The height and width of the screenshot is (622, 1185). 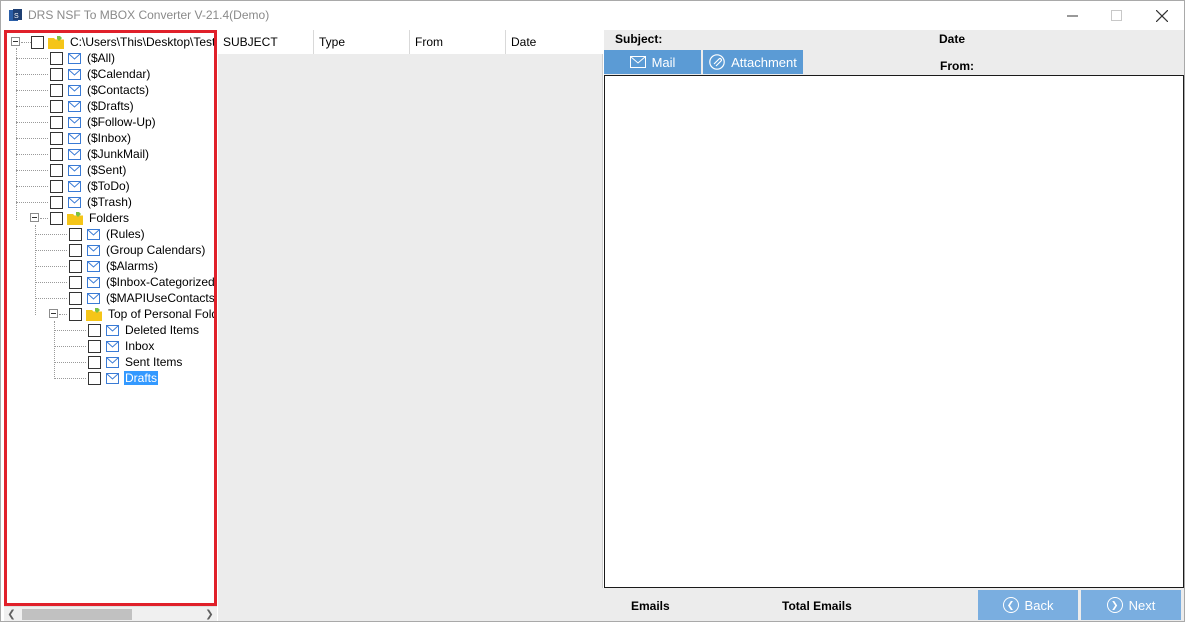 What do you see at coordinates (141, 378) in the screenshot?
I see `tree-node-label-selected: Drafts` at bounding box center [141, 378].